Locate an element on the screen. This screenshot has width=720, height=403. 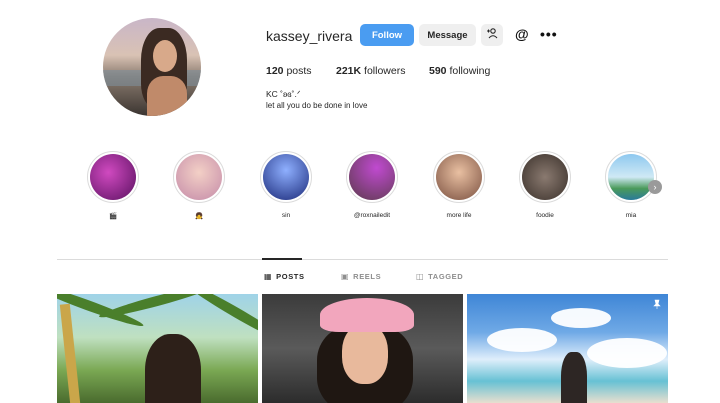
add-user-icon is located at coordinates (492, 35).